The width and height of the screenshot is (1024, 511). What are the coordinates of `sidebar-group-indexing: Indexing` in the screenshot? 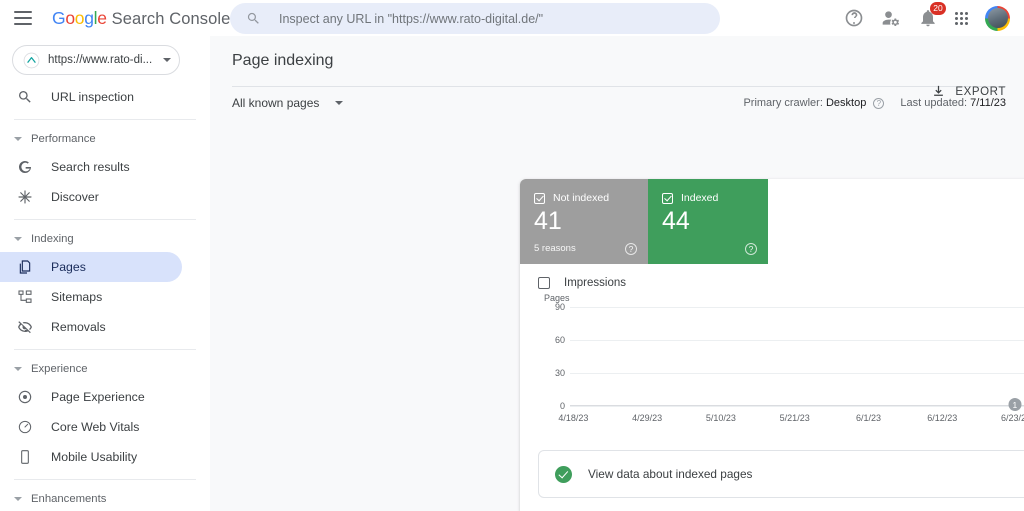 It's located at (105, 239).